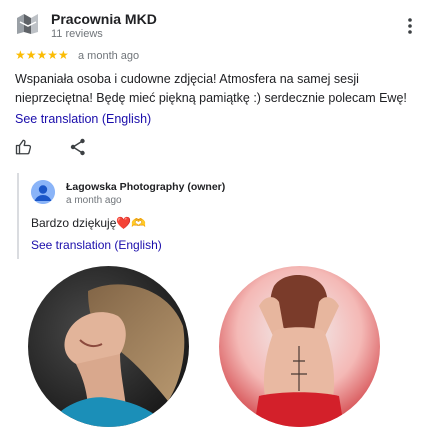 Image resolution: width=435 pixels, height=440 pixels. Describe the element at coordinates (42, 55) in the screenshot. I see `rating-stars: ★★★★★` at that location.